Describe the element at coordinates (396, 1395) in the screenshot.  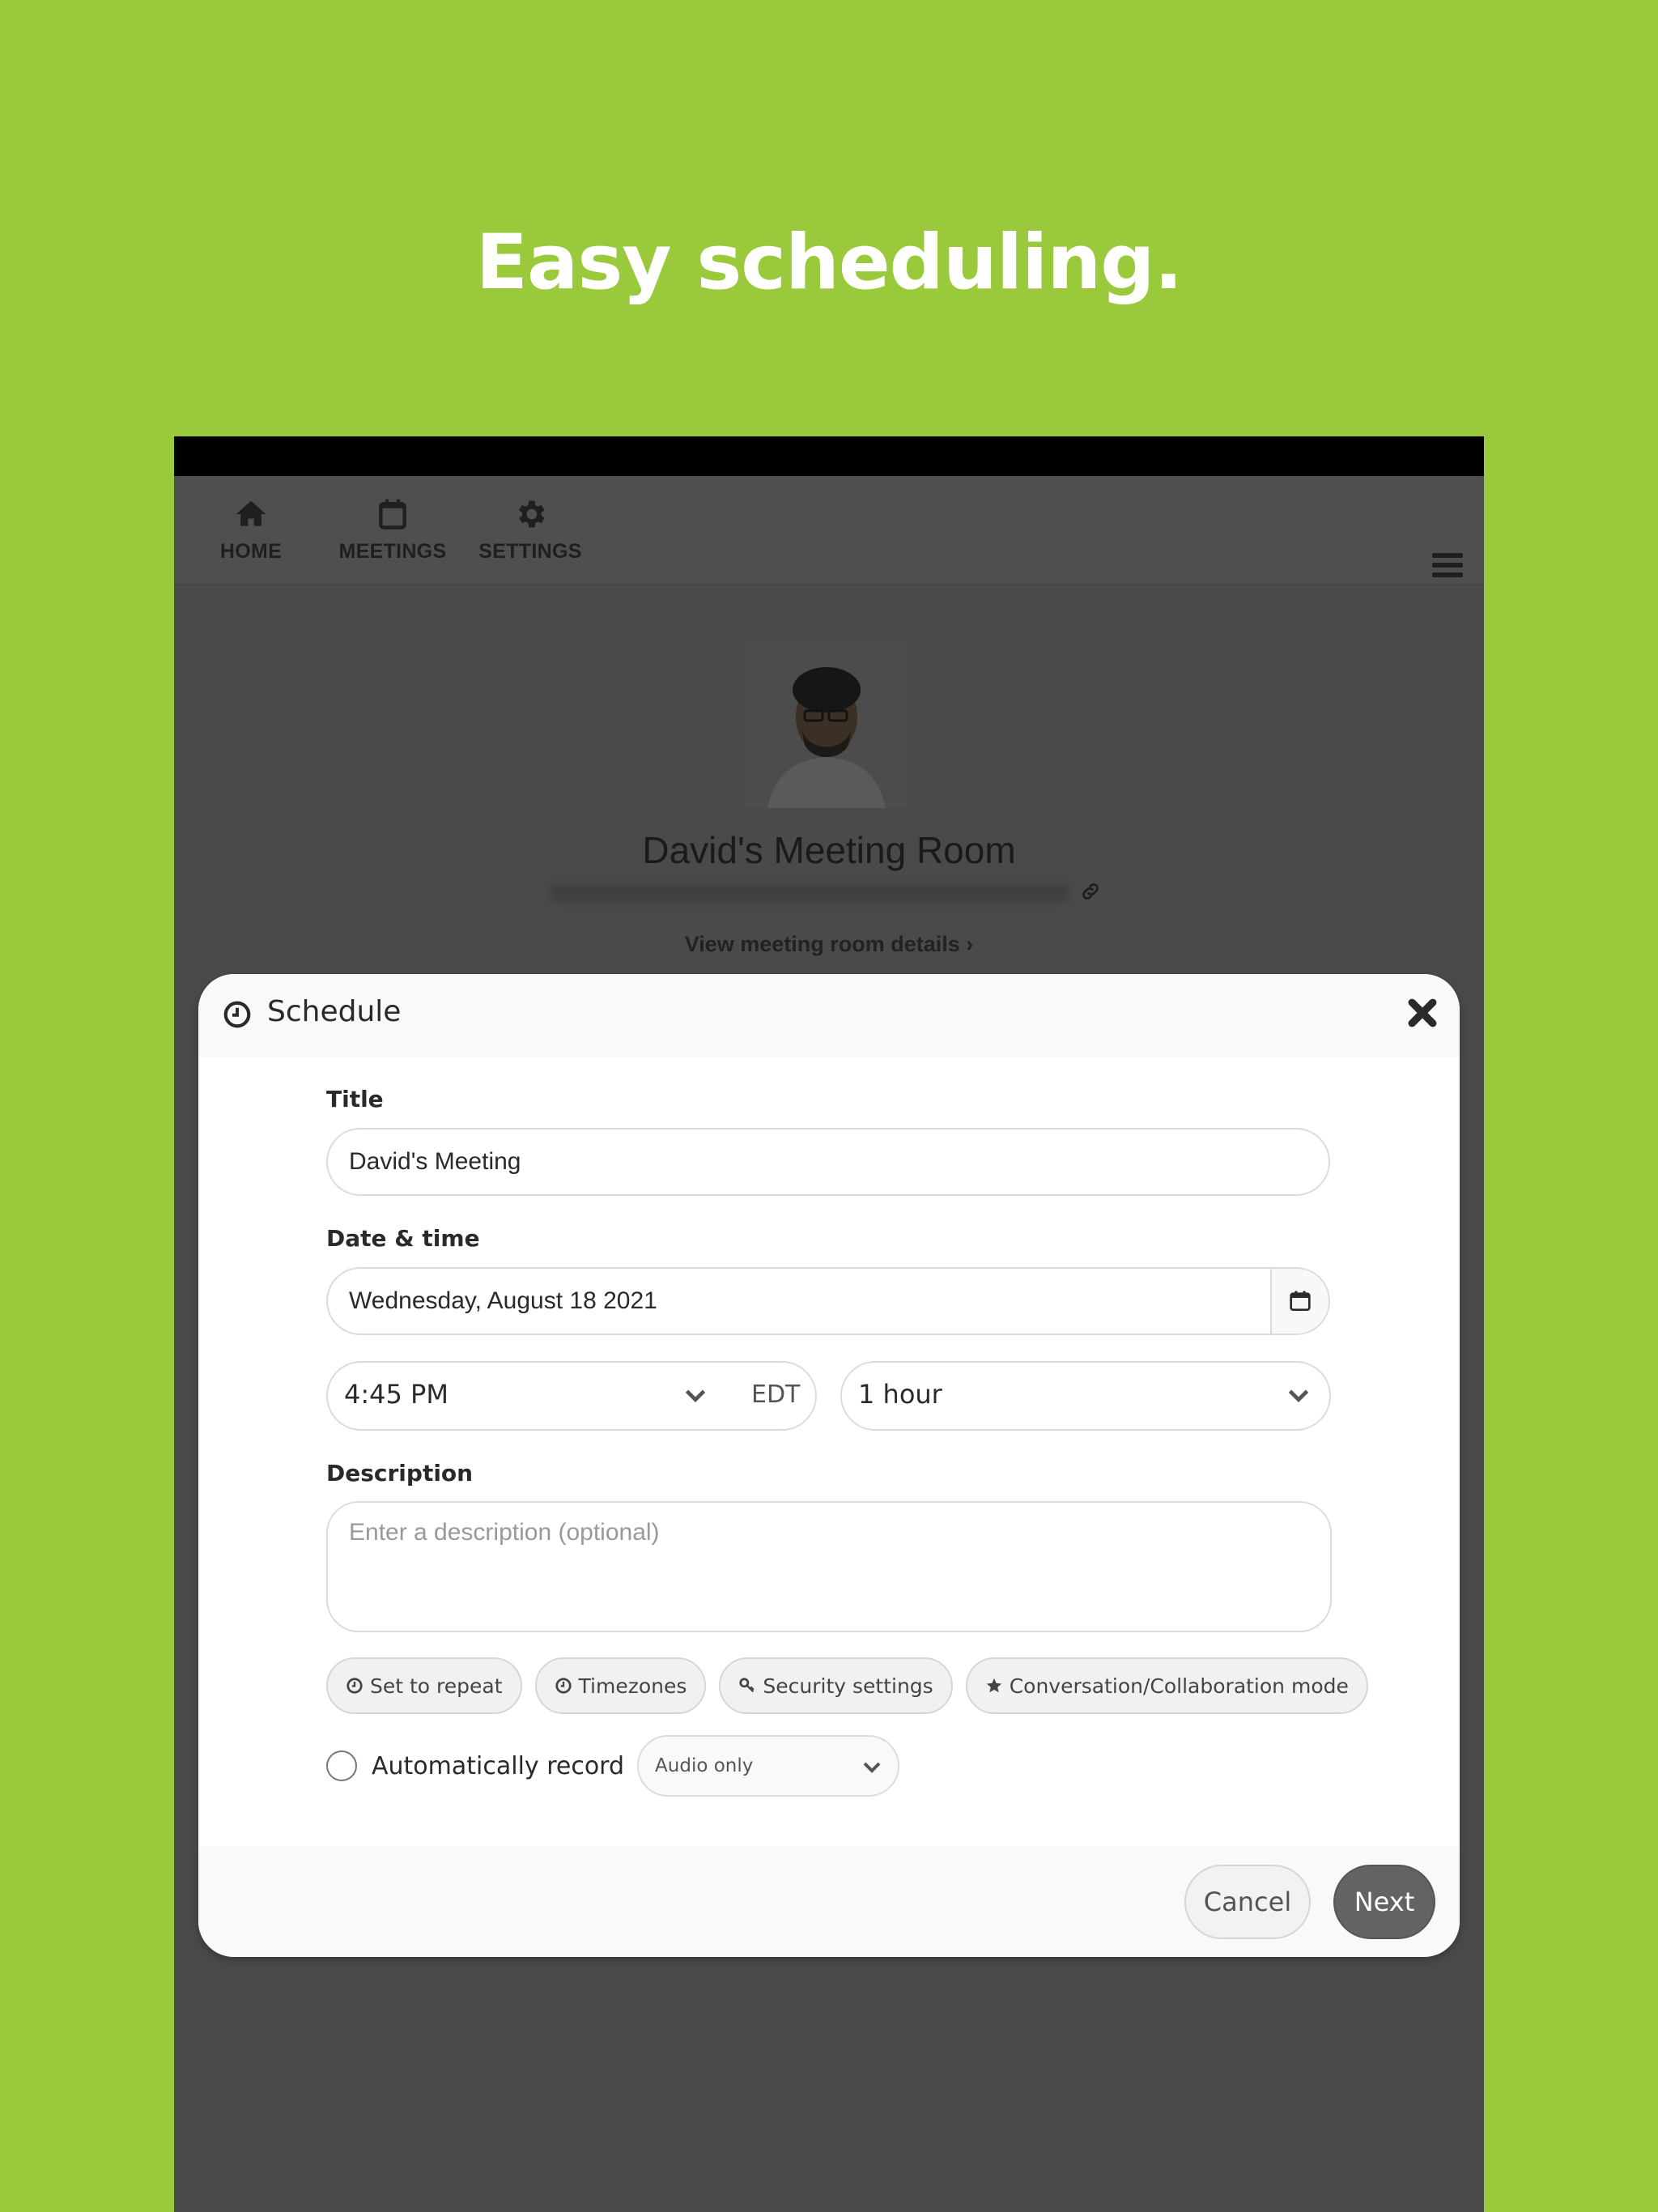
I see `time-value: 4:45 PM` at that location.